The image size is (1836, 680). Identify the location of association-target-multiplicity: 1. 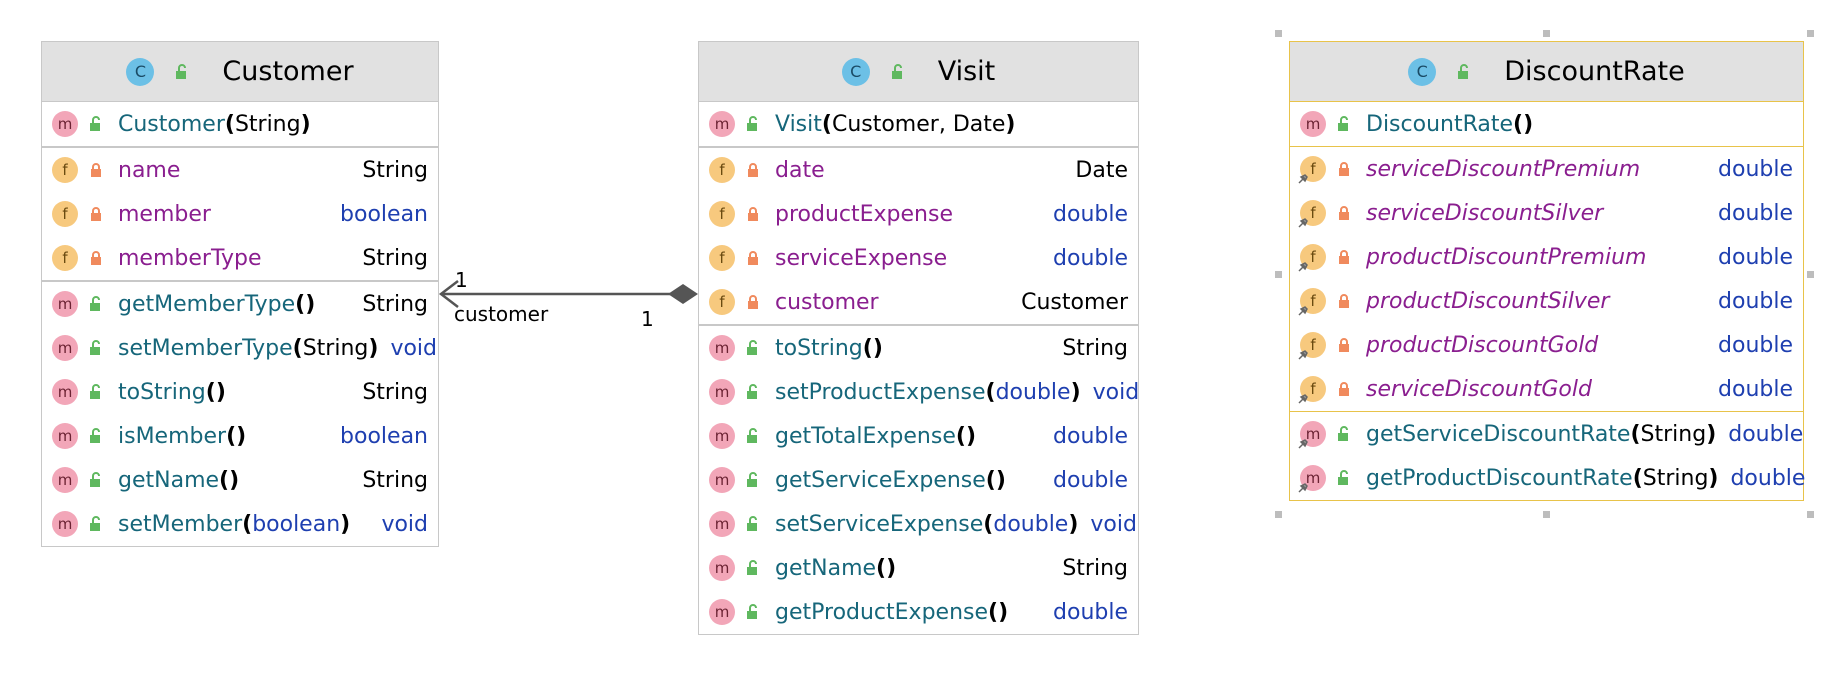
(647, 319).